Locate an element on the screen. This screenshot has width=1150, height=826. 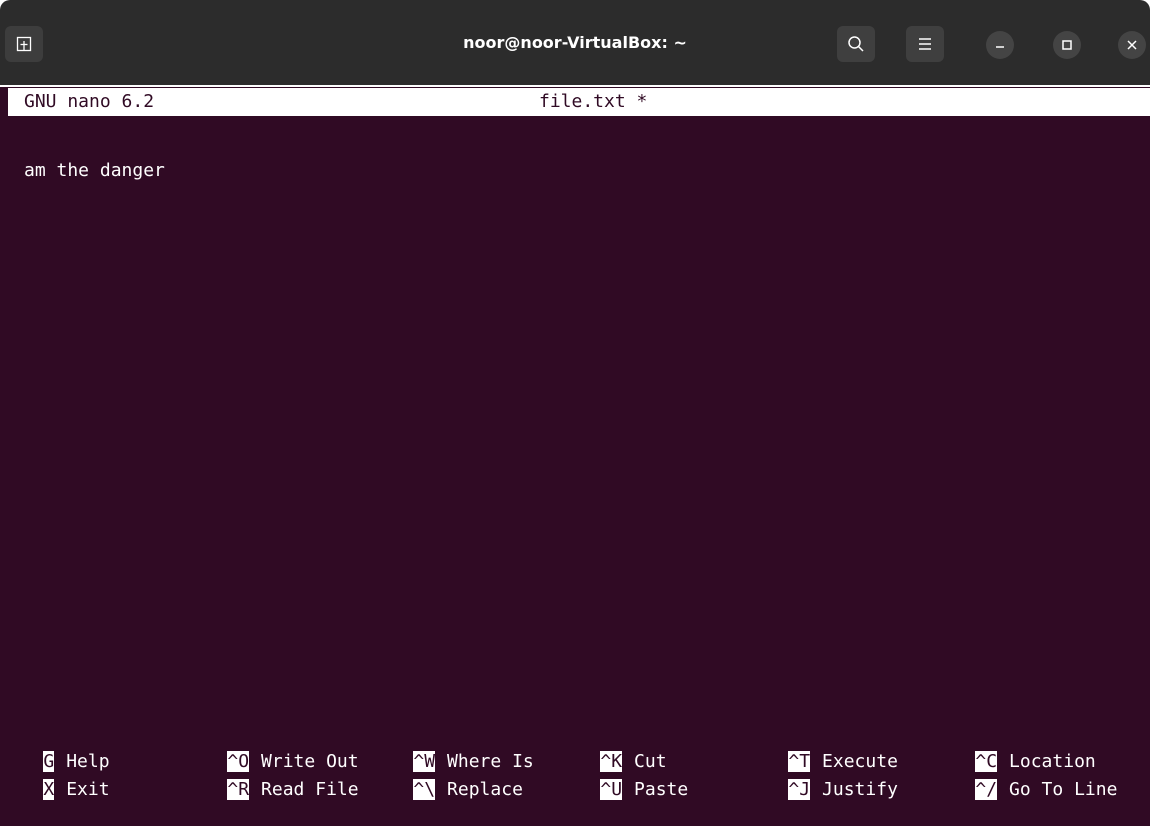
shortcut-cut: ^K Cut is located at coordinates (633, 761).